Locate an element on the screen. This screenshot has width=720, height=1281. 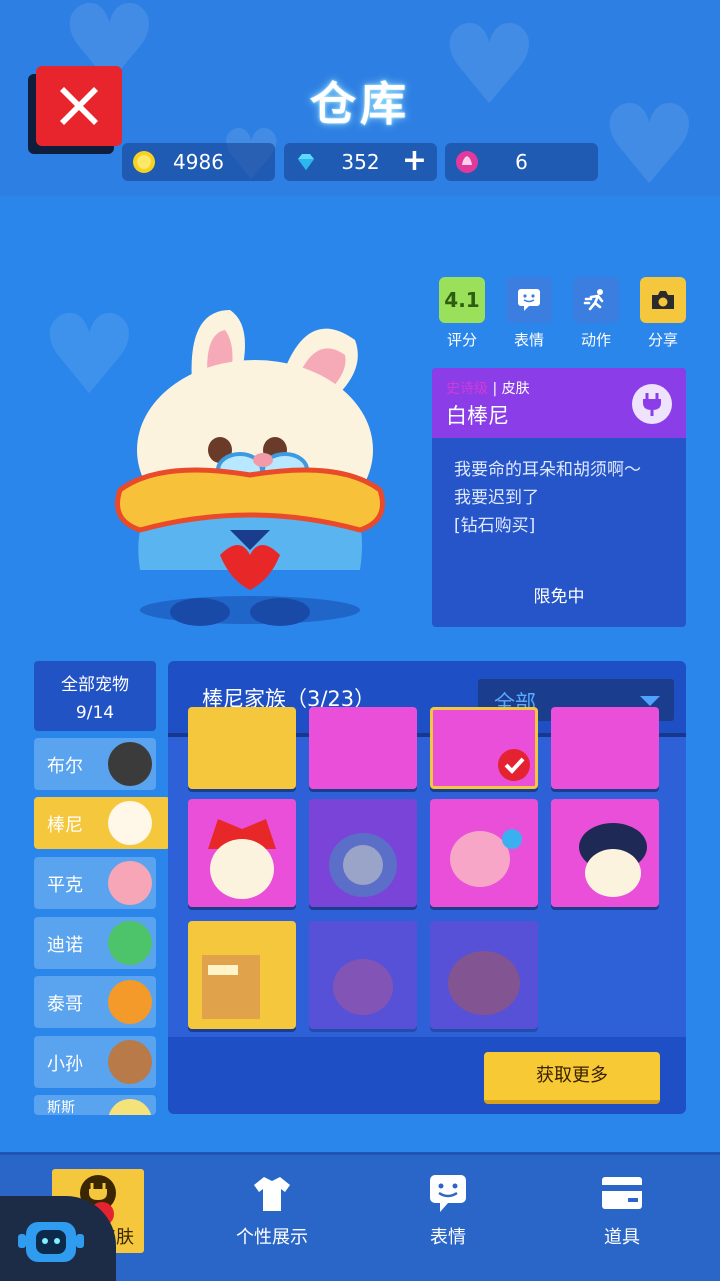
skin-card-header: 史诗级 | 皮肤 白棒尼 is located at coordinates (559, 403).